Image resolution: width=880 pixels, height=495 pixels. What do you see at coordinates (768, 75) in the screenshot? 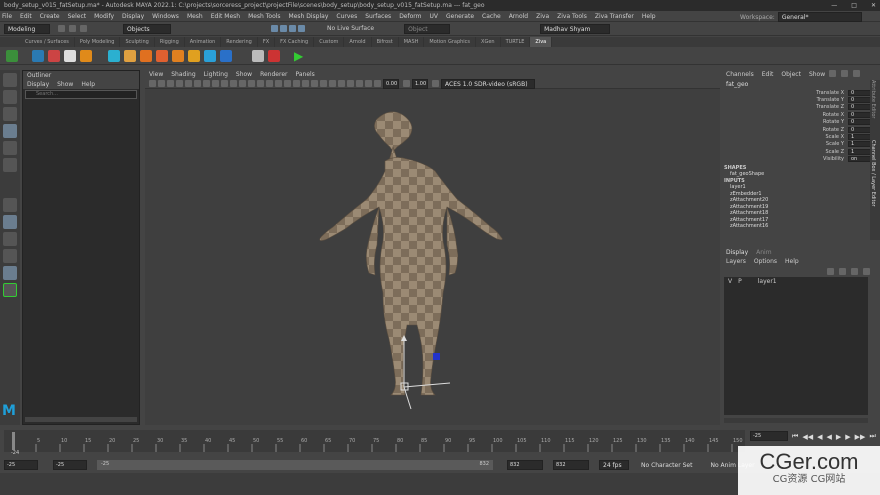
I see `channelbox-menu-edit: Edit` at bounding box center [768, 75].